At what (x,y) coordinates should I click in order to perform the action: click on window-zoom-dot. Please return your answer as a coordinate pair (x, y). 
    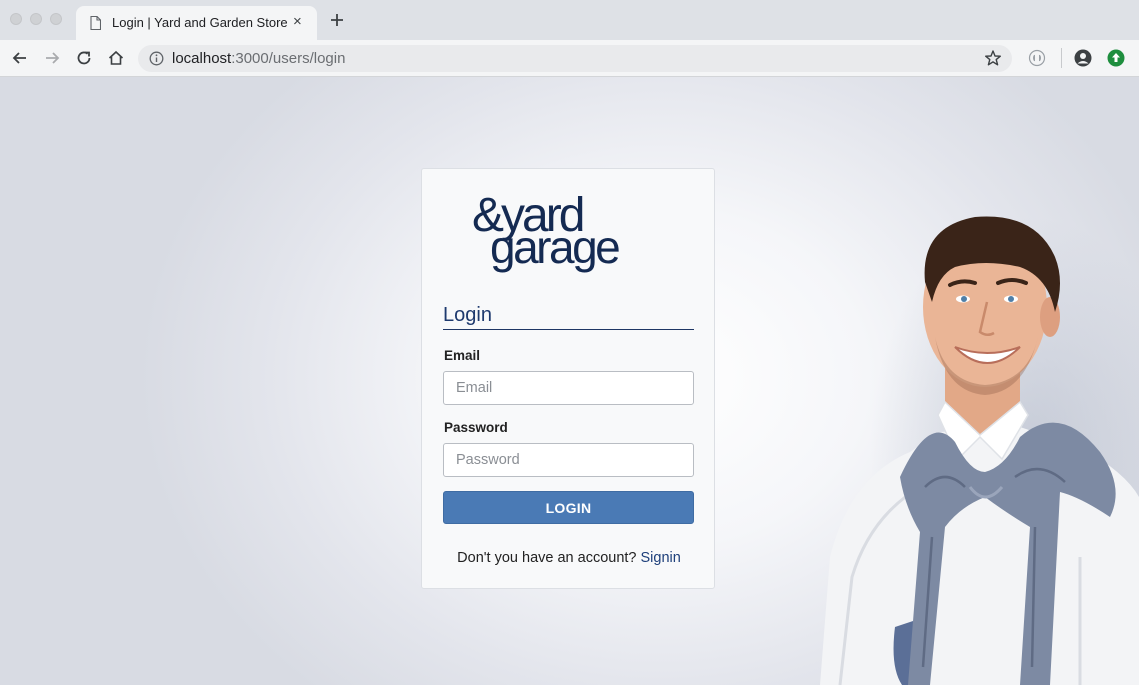
    Looking at the image, I should click on (56, 19).